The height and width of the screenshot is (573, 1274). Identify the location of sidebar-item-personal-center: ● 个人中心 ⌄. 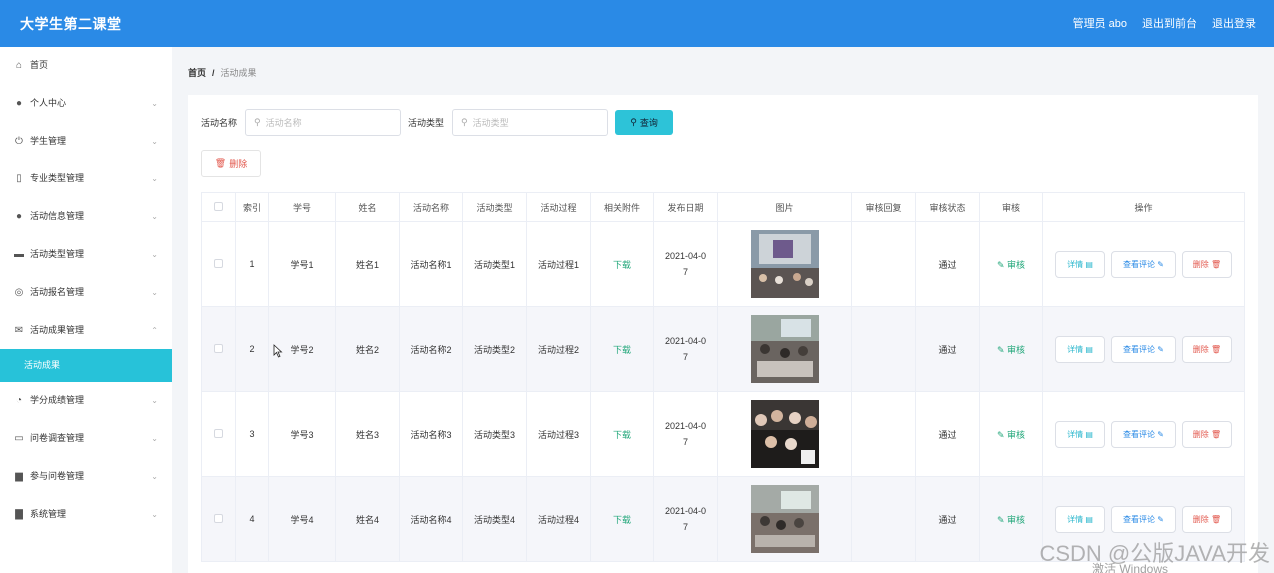
(86, 104).